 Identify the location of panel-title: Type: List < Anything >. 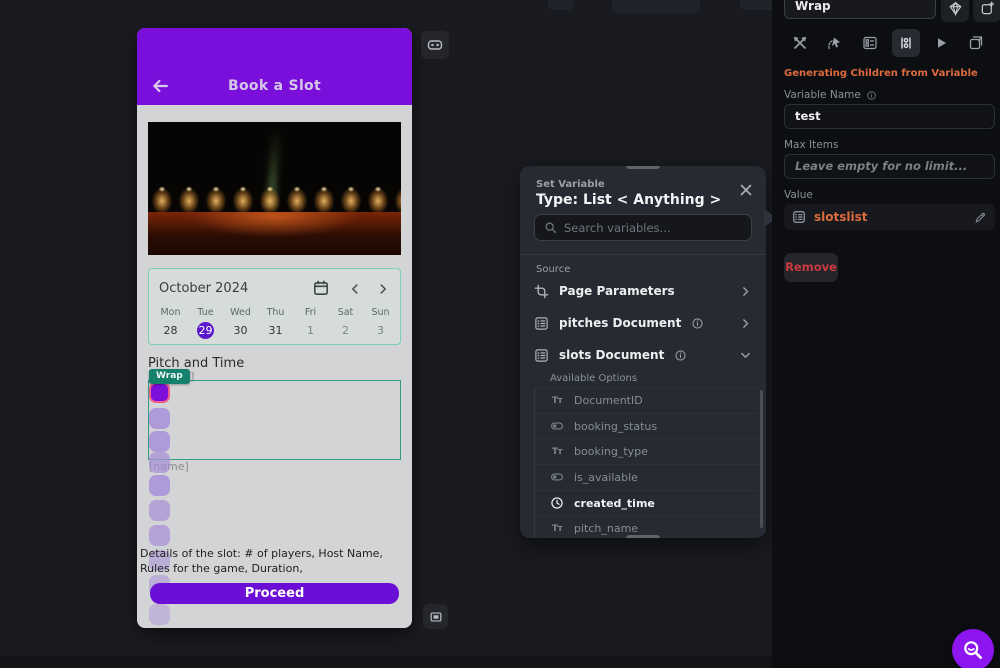
(629, 200).